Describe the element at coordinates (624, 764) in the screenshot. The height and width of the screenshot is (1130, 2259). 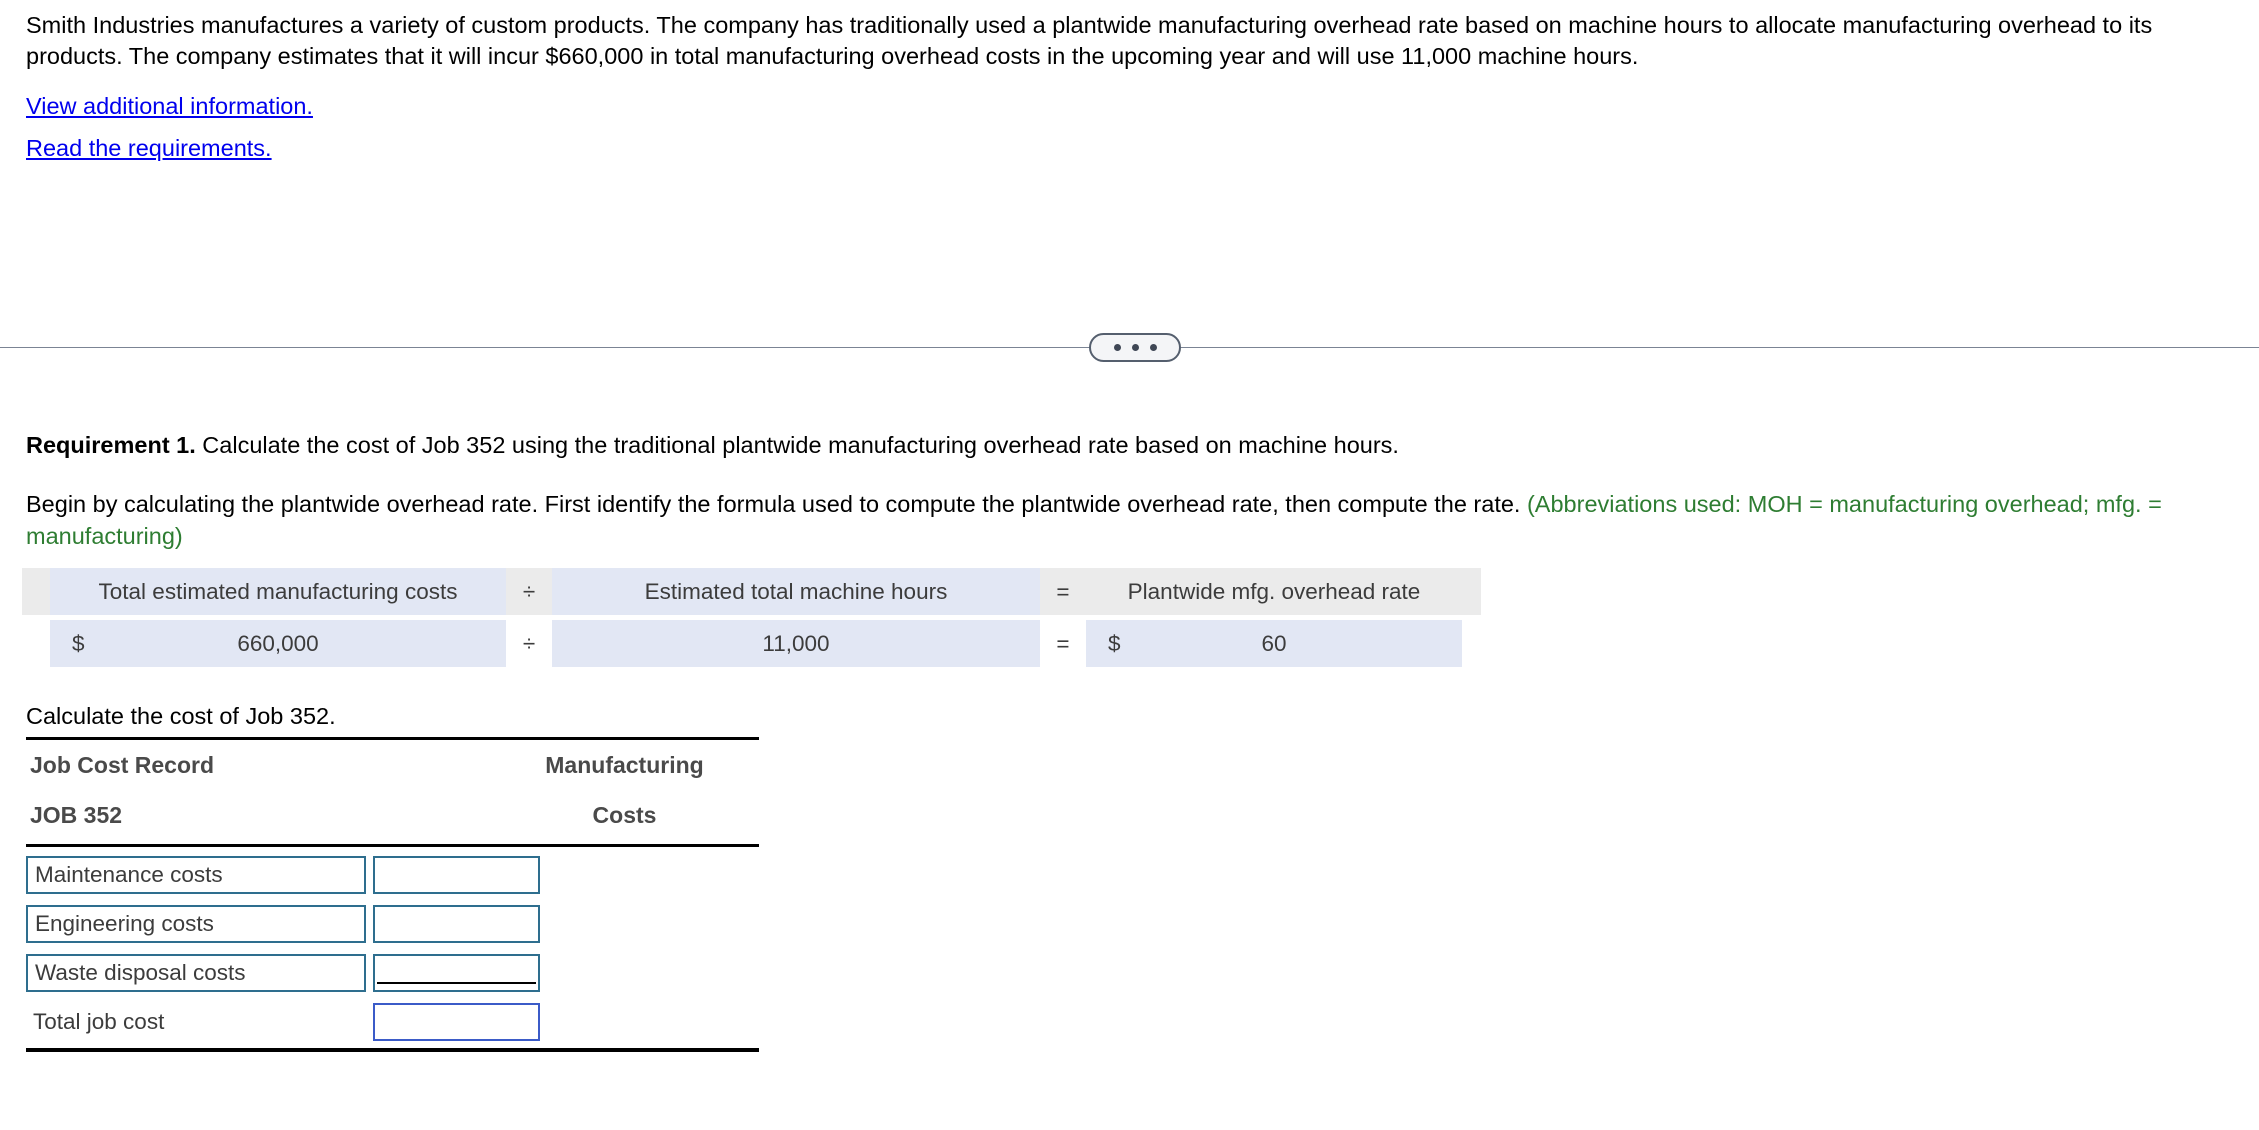
I see `manufacturing-header-line1: Manufacturing` at that location.